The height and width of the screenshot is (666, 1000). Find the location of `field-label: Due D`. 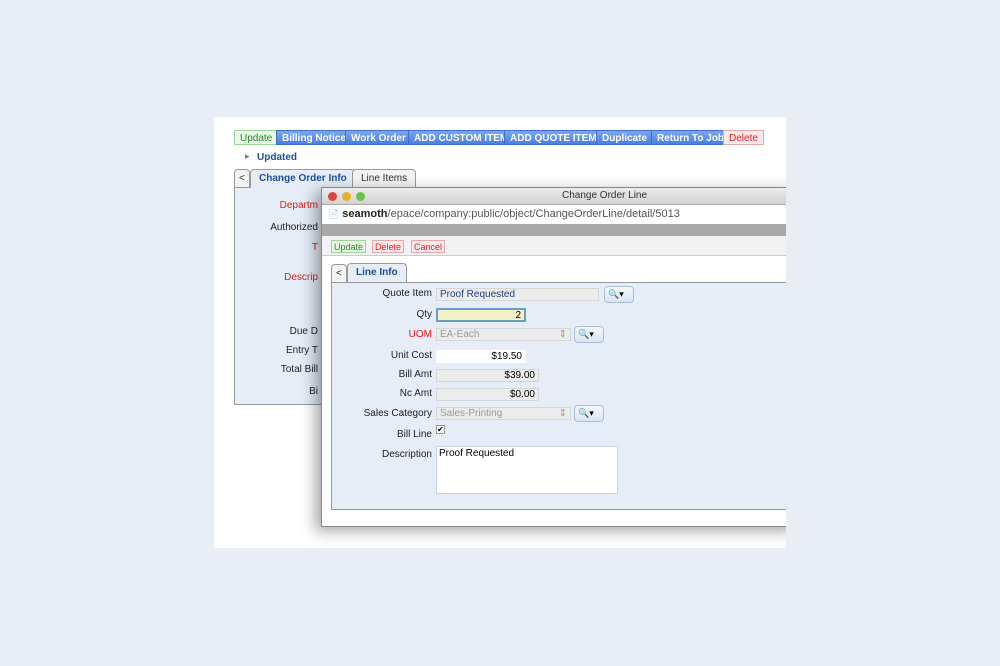

field-label: Due D is located at coordinates (303, 331).